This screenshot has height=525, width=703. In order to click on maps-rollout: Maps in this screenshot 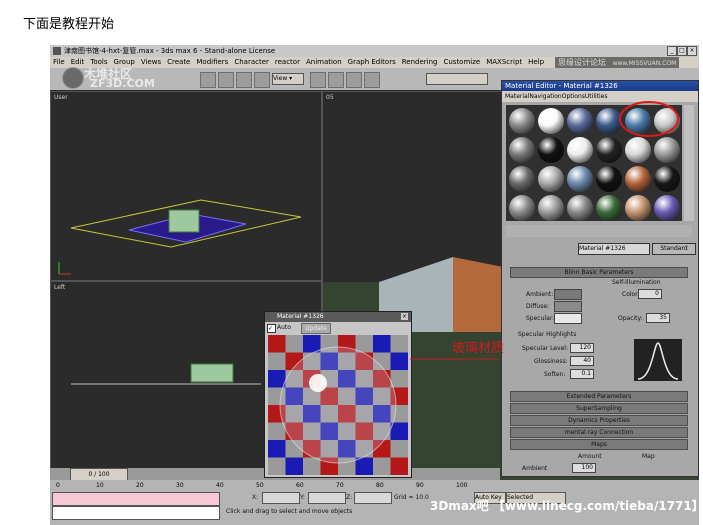, I will do `click(599, 444)`.